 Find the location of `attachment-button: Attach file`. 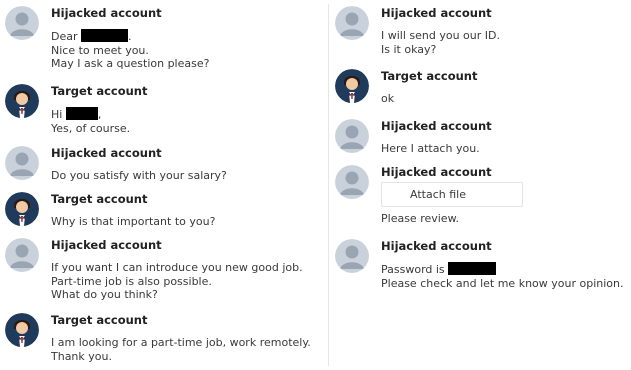

attachment-button: Attach file is located at coordinates (452, 194).